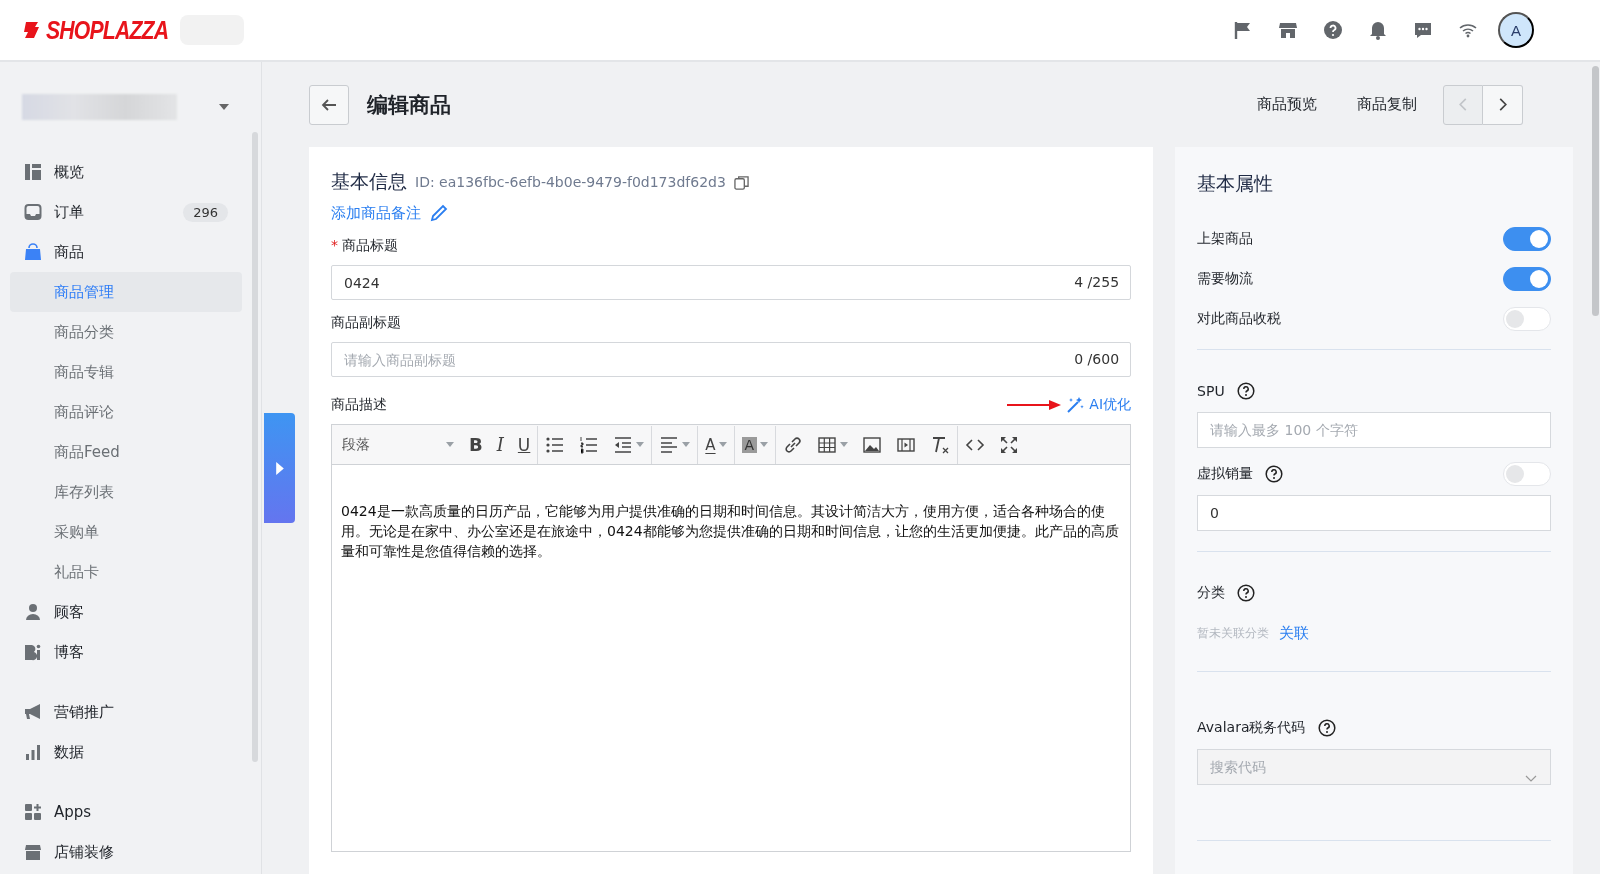 The image size is (1600, 874). I want to click on sidebar-item-label: 顾客, so click(69, 612).